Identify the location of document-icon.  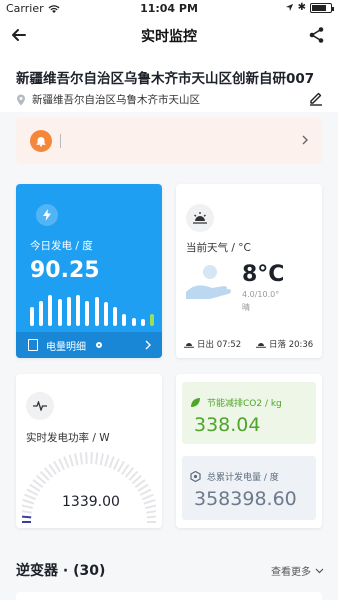
(33, 345).